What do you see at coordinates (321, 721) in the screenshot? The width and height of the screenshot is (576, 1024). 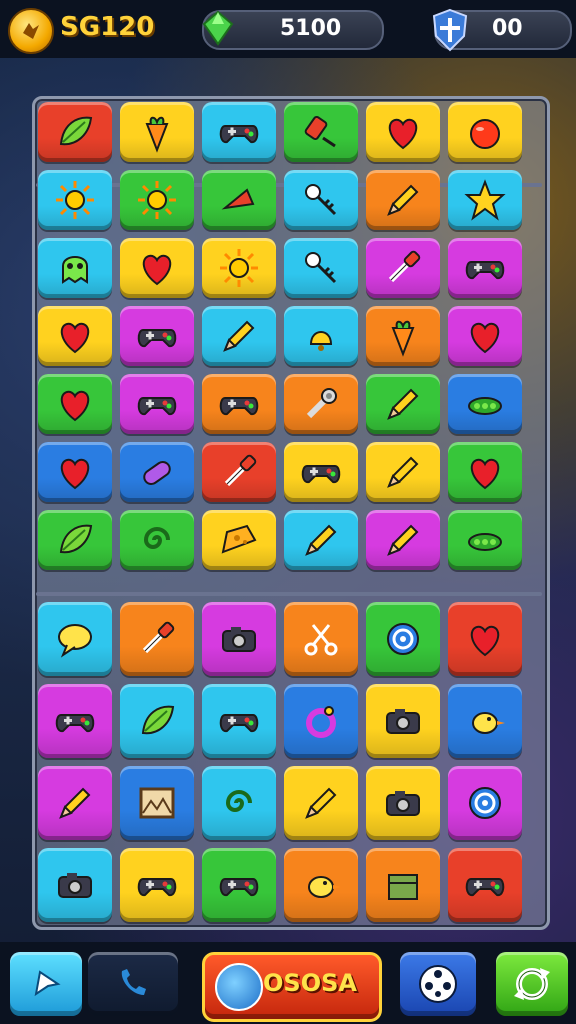 I see `tile-ring` at bounding box center [321, 721].